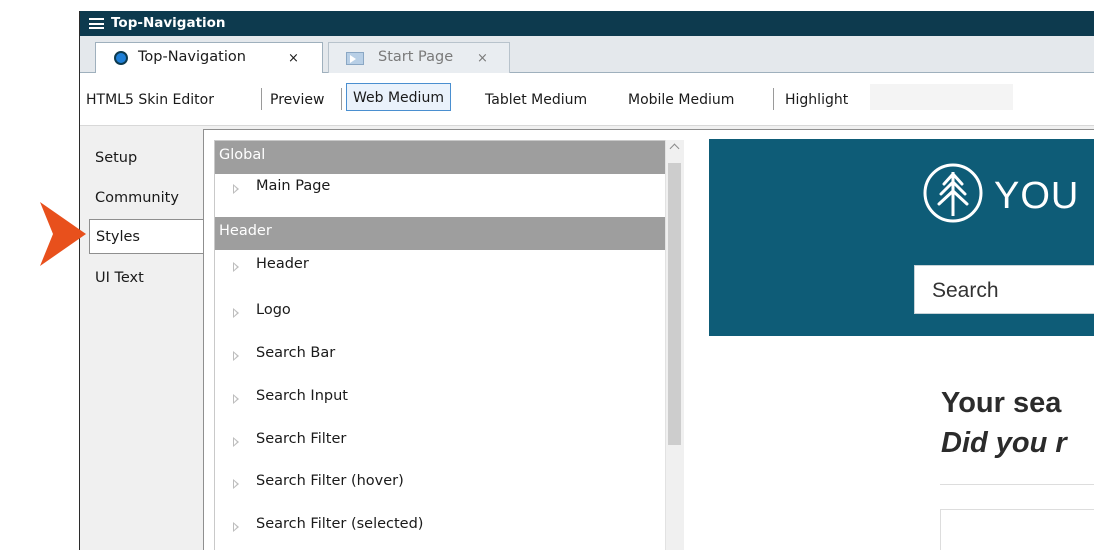 Image resolution: width=1094 pixels, height=550 pixels. I want to click on menu-icon, so click(96, 23).